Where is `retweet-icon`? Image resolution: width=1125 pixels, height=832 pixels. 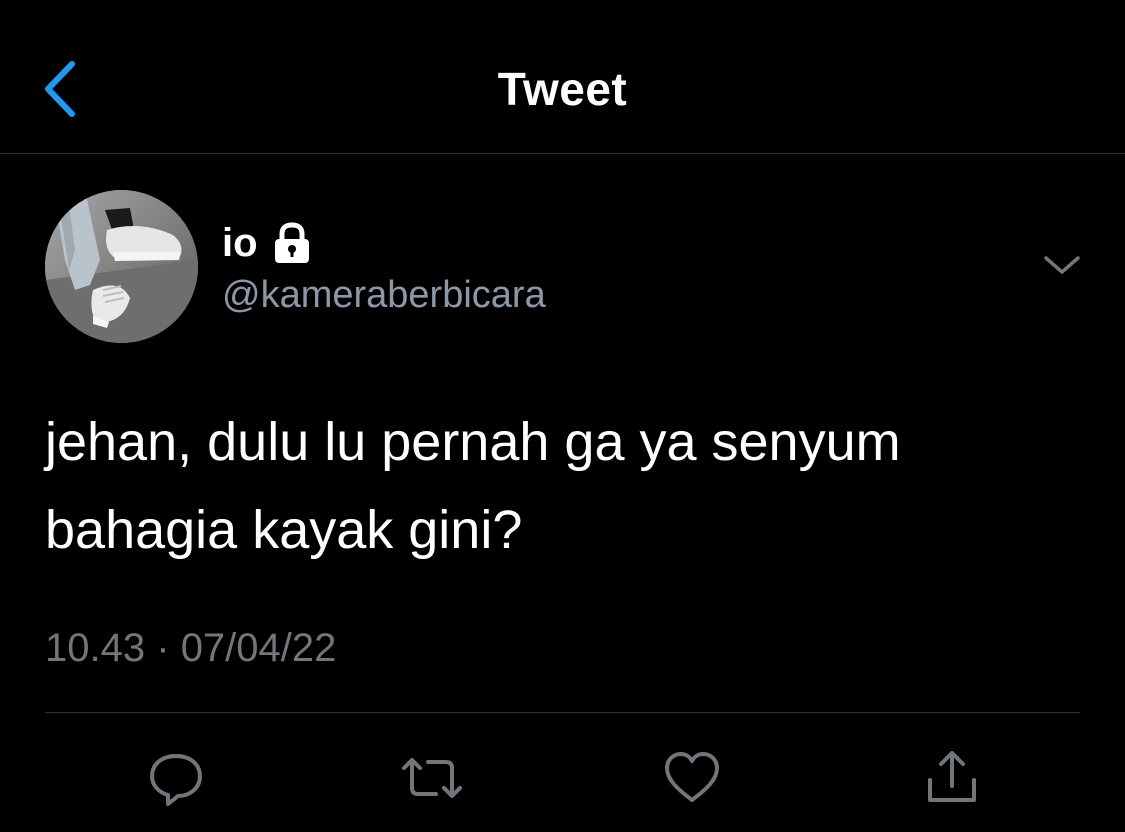
retweet-icon is located at coordinates (432, 778).